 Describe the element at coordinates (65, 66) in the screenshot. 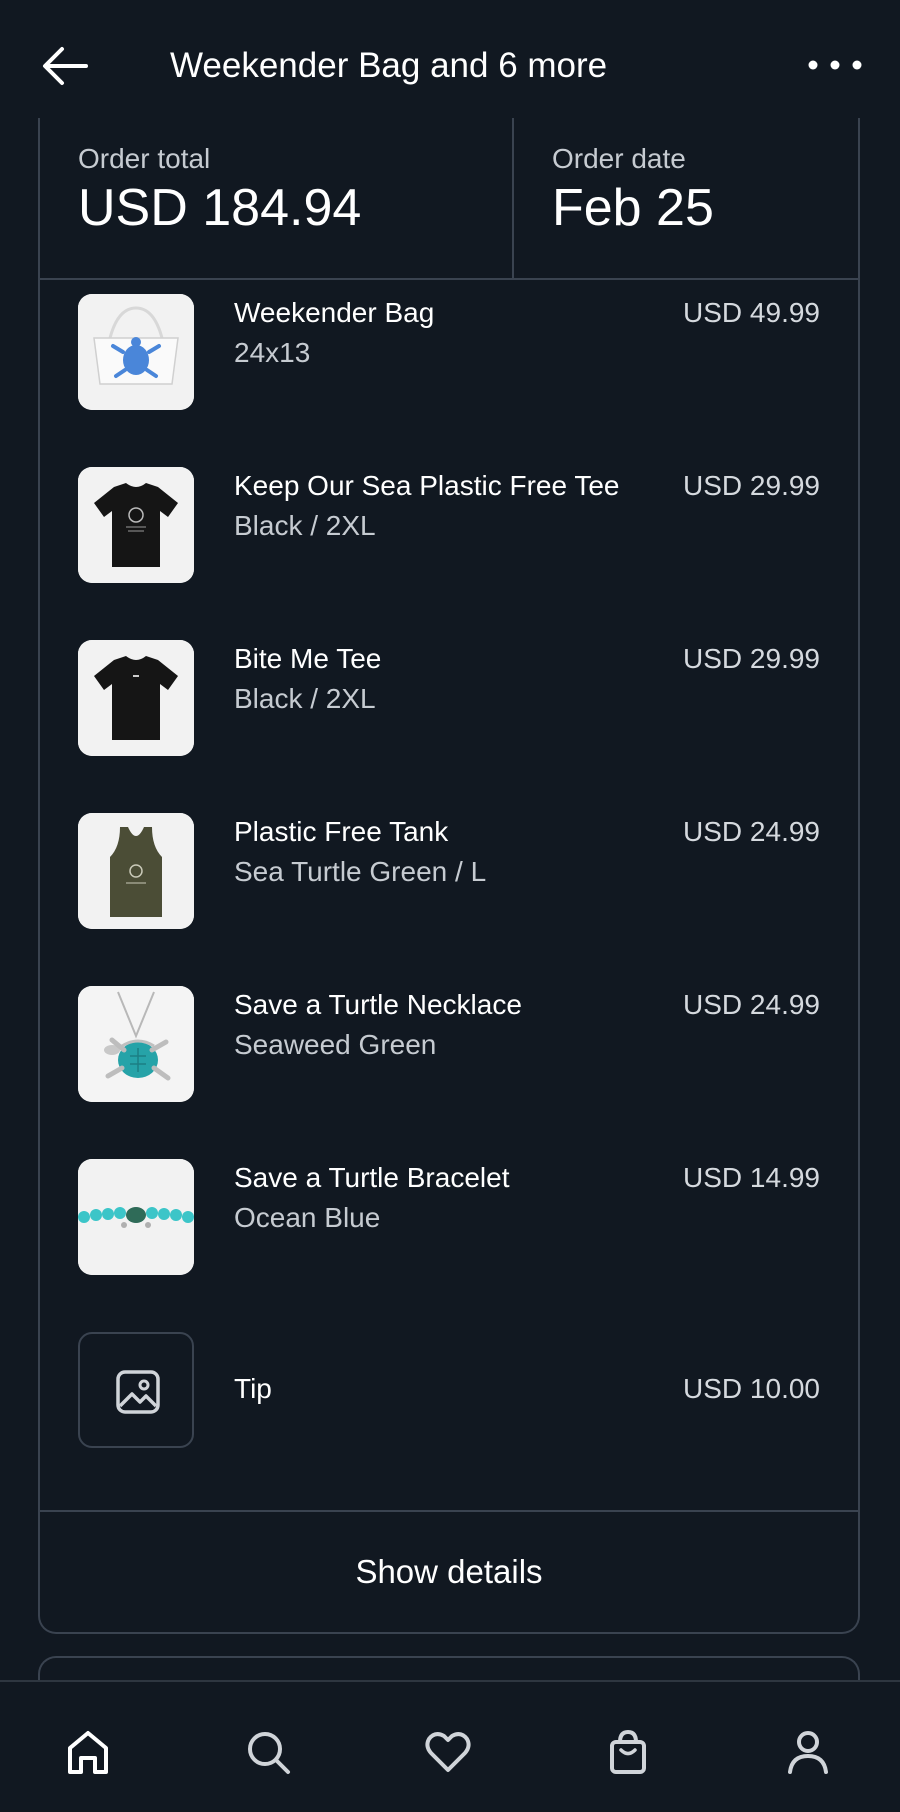

I see `back-arrow-icon` at that location.